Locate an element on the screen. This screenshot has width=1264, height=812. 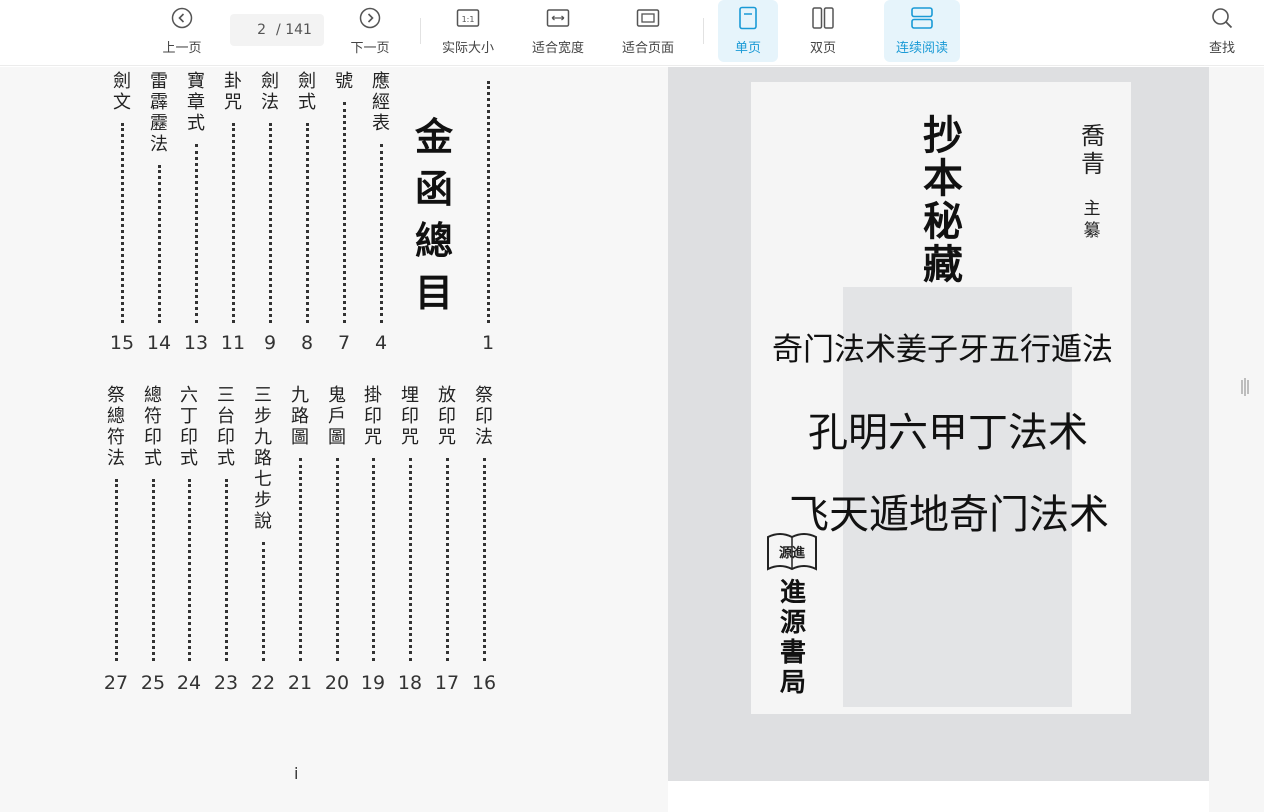
page-number-input is located at coordinates (254, 30).